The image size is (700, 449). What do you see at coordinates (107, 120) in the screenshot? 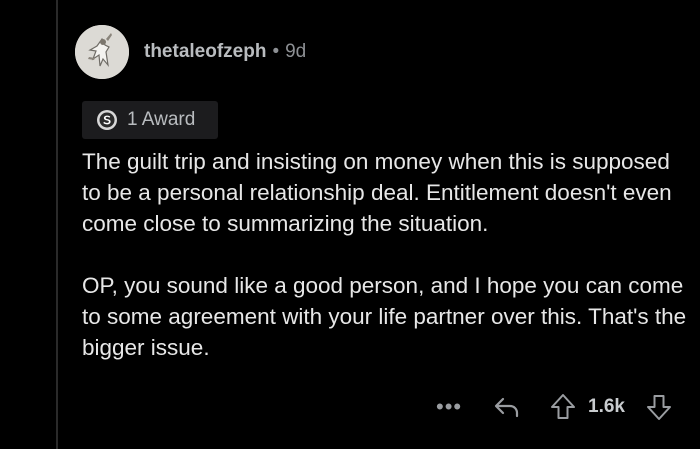
I see `silver-award-icon` at bounding box center [107, 120].